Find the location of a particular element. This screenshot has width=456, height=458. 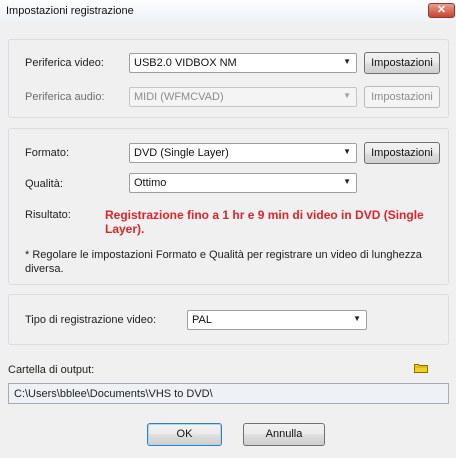

format-settings-button: Impostazioni is located at coordinates (402, 153).